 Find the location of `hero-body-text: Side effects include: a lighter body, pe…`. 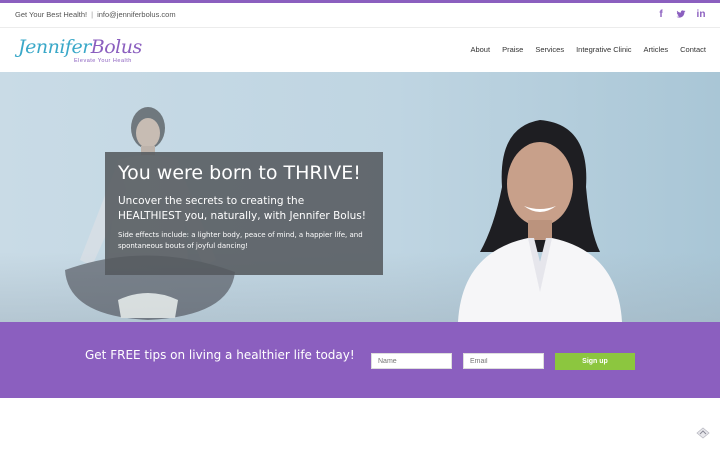

hero-body-text: Side effects include: a lighter body, pe… is located at coordinates (240, 240).